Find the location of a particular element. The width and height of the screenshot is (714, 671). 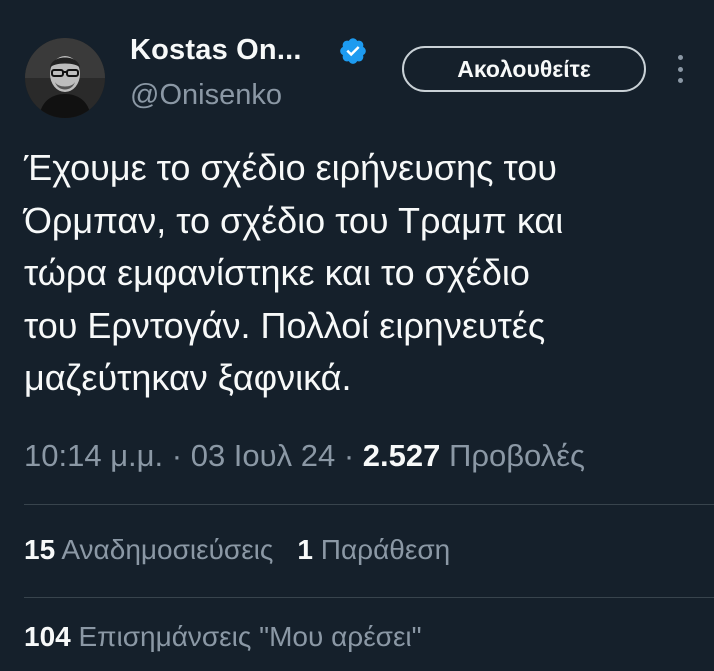

reposts-quotes-row: 15 Αναδημοσιεύσεις 1 Παράθεση is located at coordinates (237, 550).